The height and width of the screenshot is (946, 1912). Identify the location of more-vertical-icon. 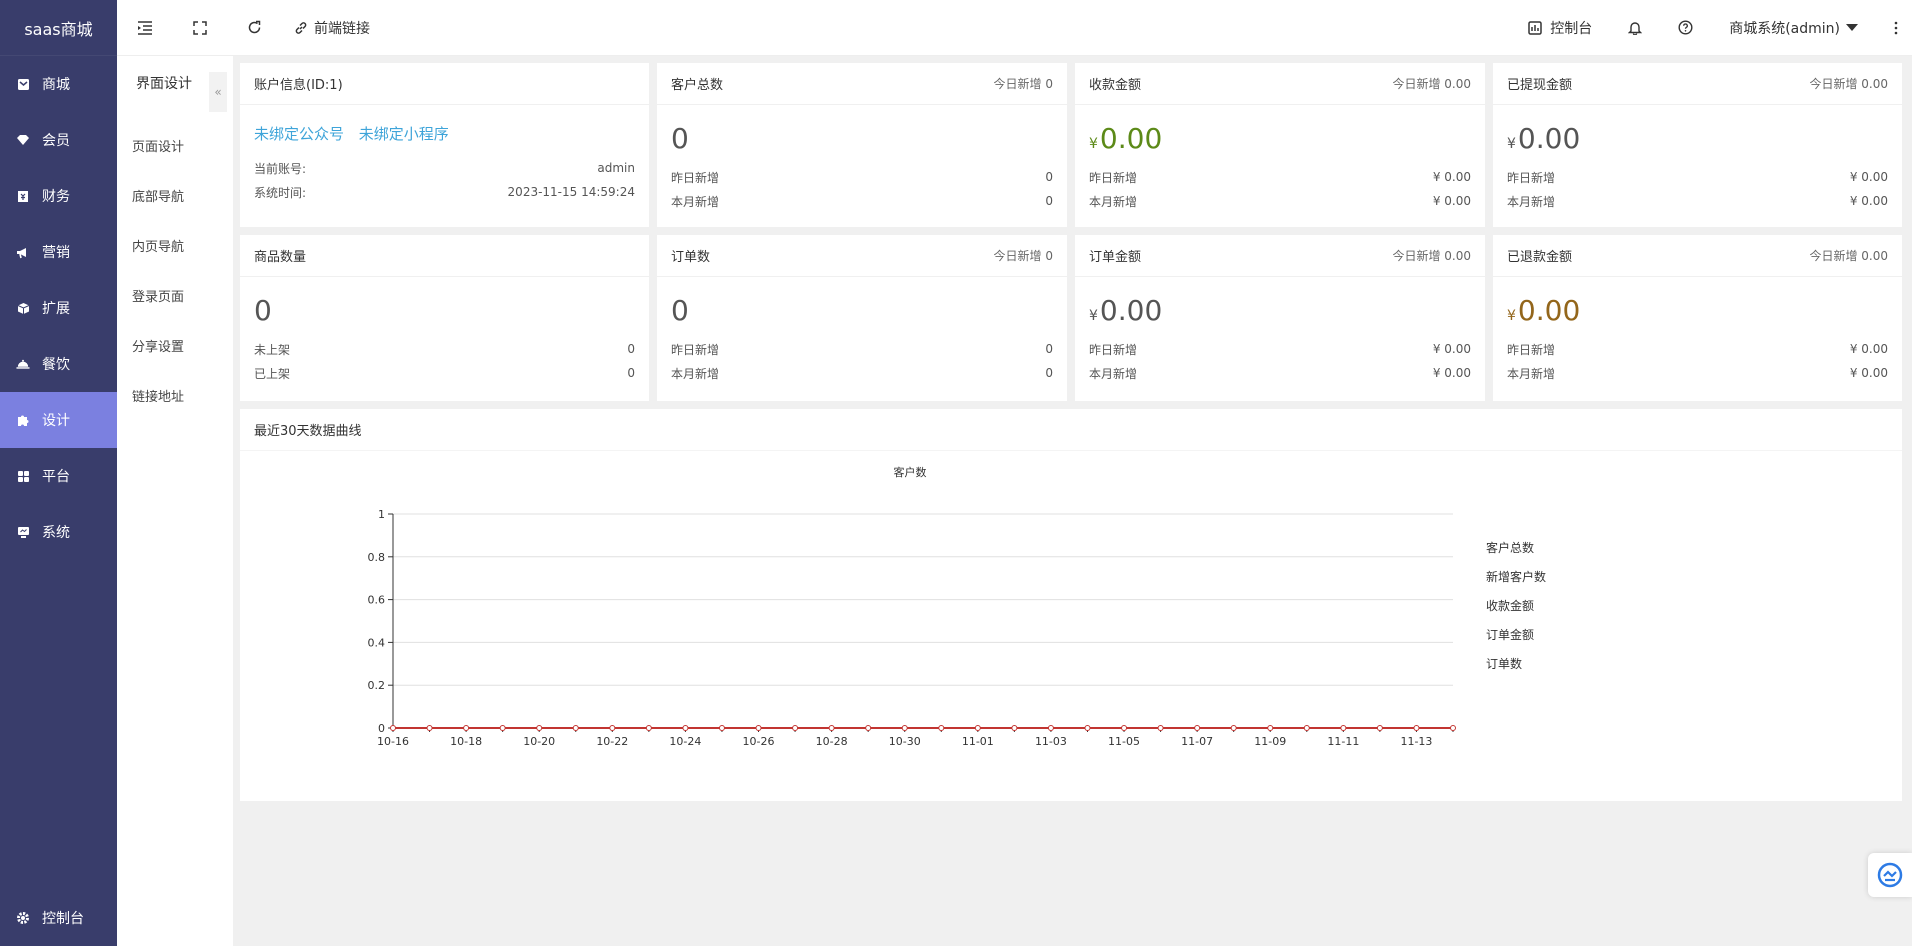
(1896, 27).